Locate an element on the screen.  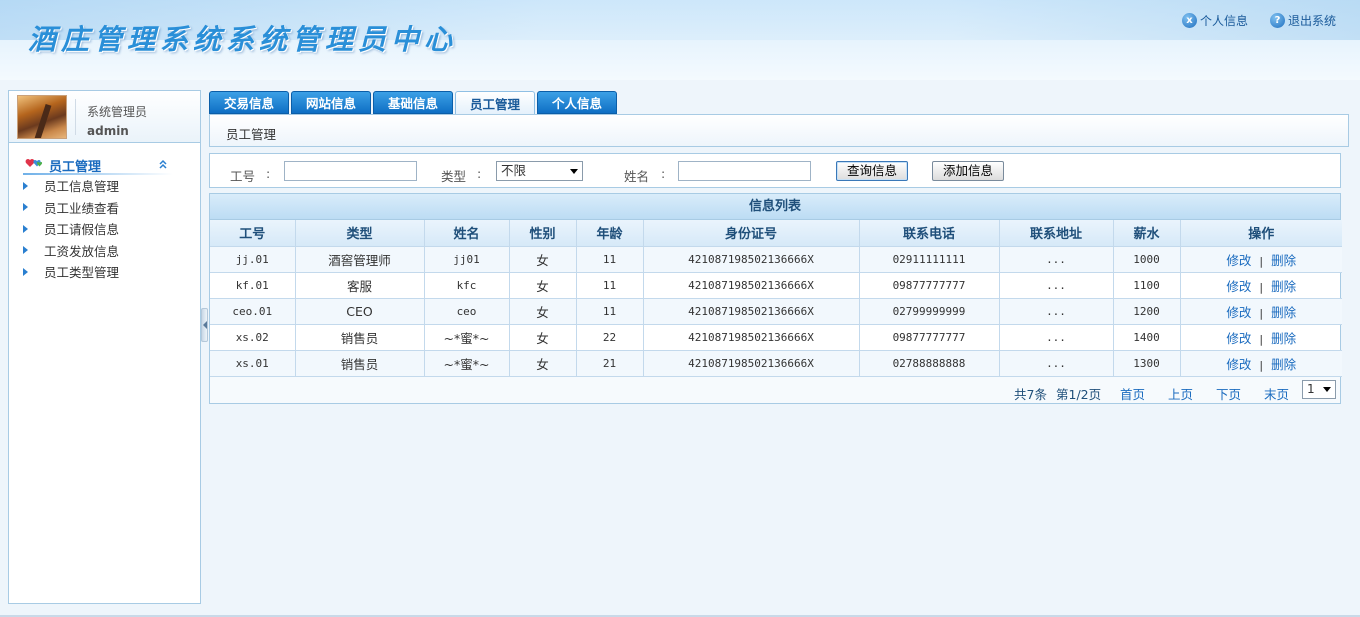
user-role: 系统管理员 is located at coordinates (117, 112).